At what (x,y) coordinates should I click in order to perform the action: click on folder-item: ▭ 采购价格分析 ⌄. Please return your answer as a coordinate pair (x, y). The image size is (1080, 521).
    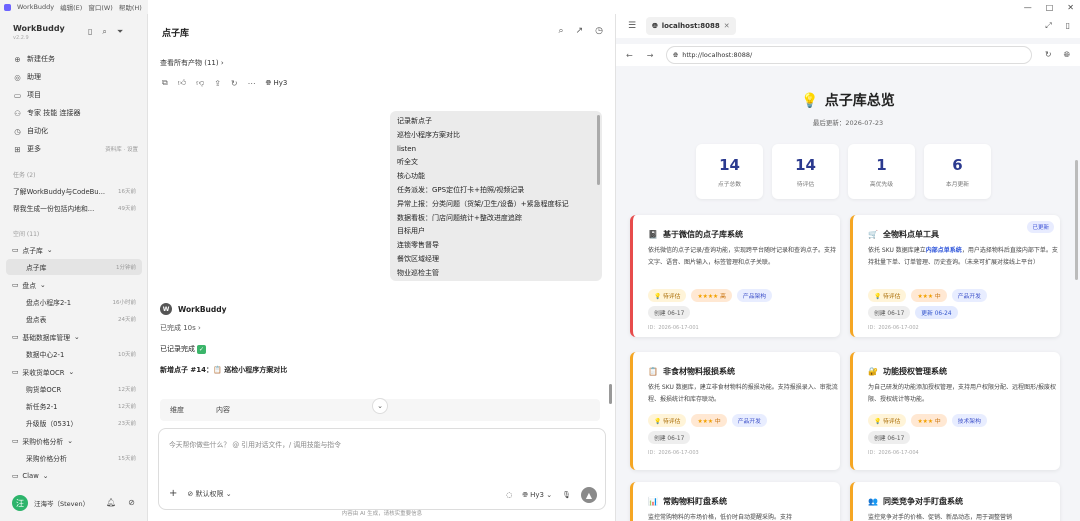
    Looking at the image, I should click on (74, 441).